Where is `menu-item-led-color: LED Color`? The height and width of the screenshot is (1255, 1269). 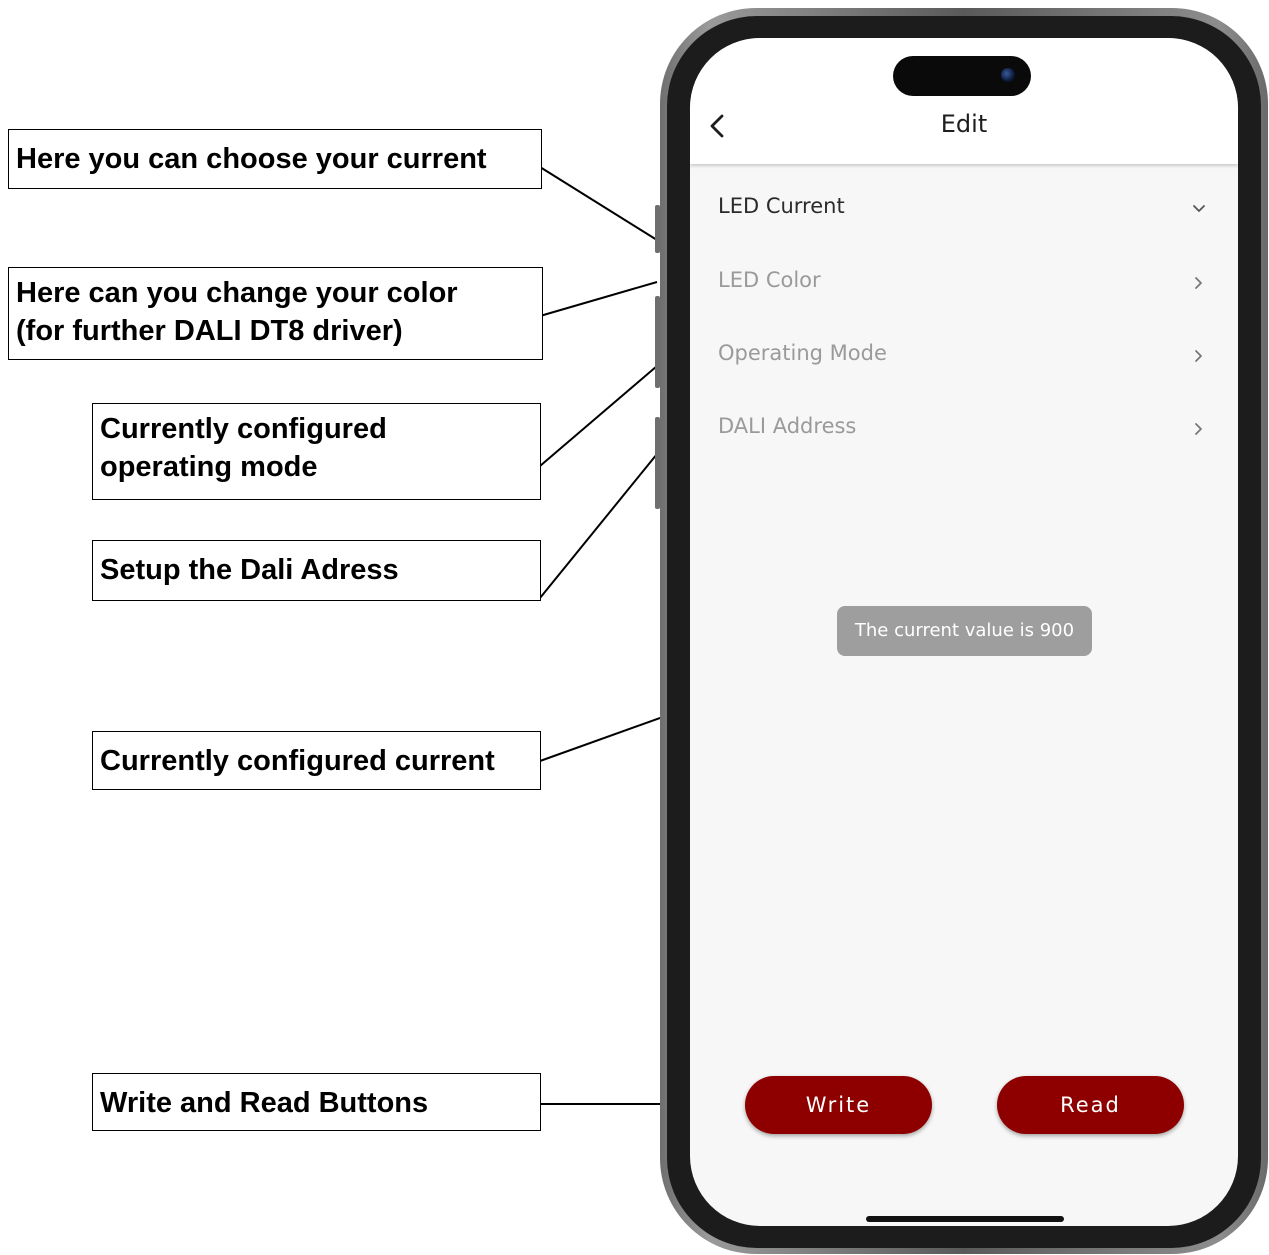 menu-item-led-color: LED Color is located at coordinates (964, 284).